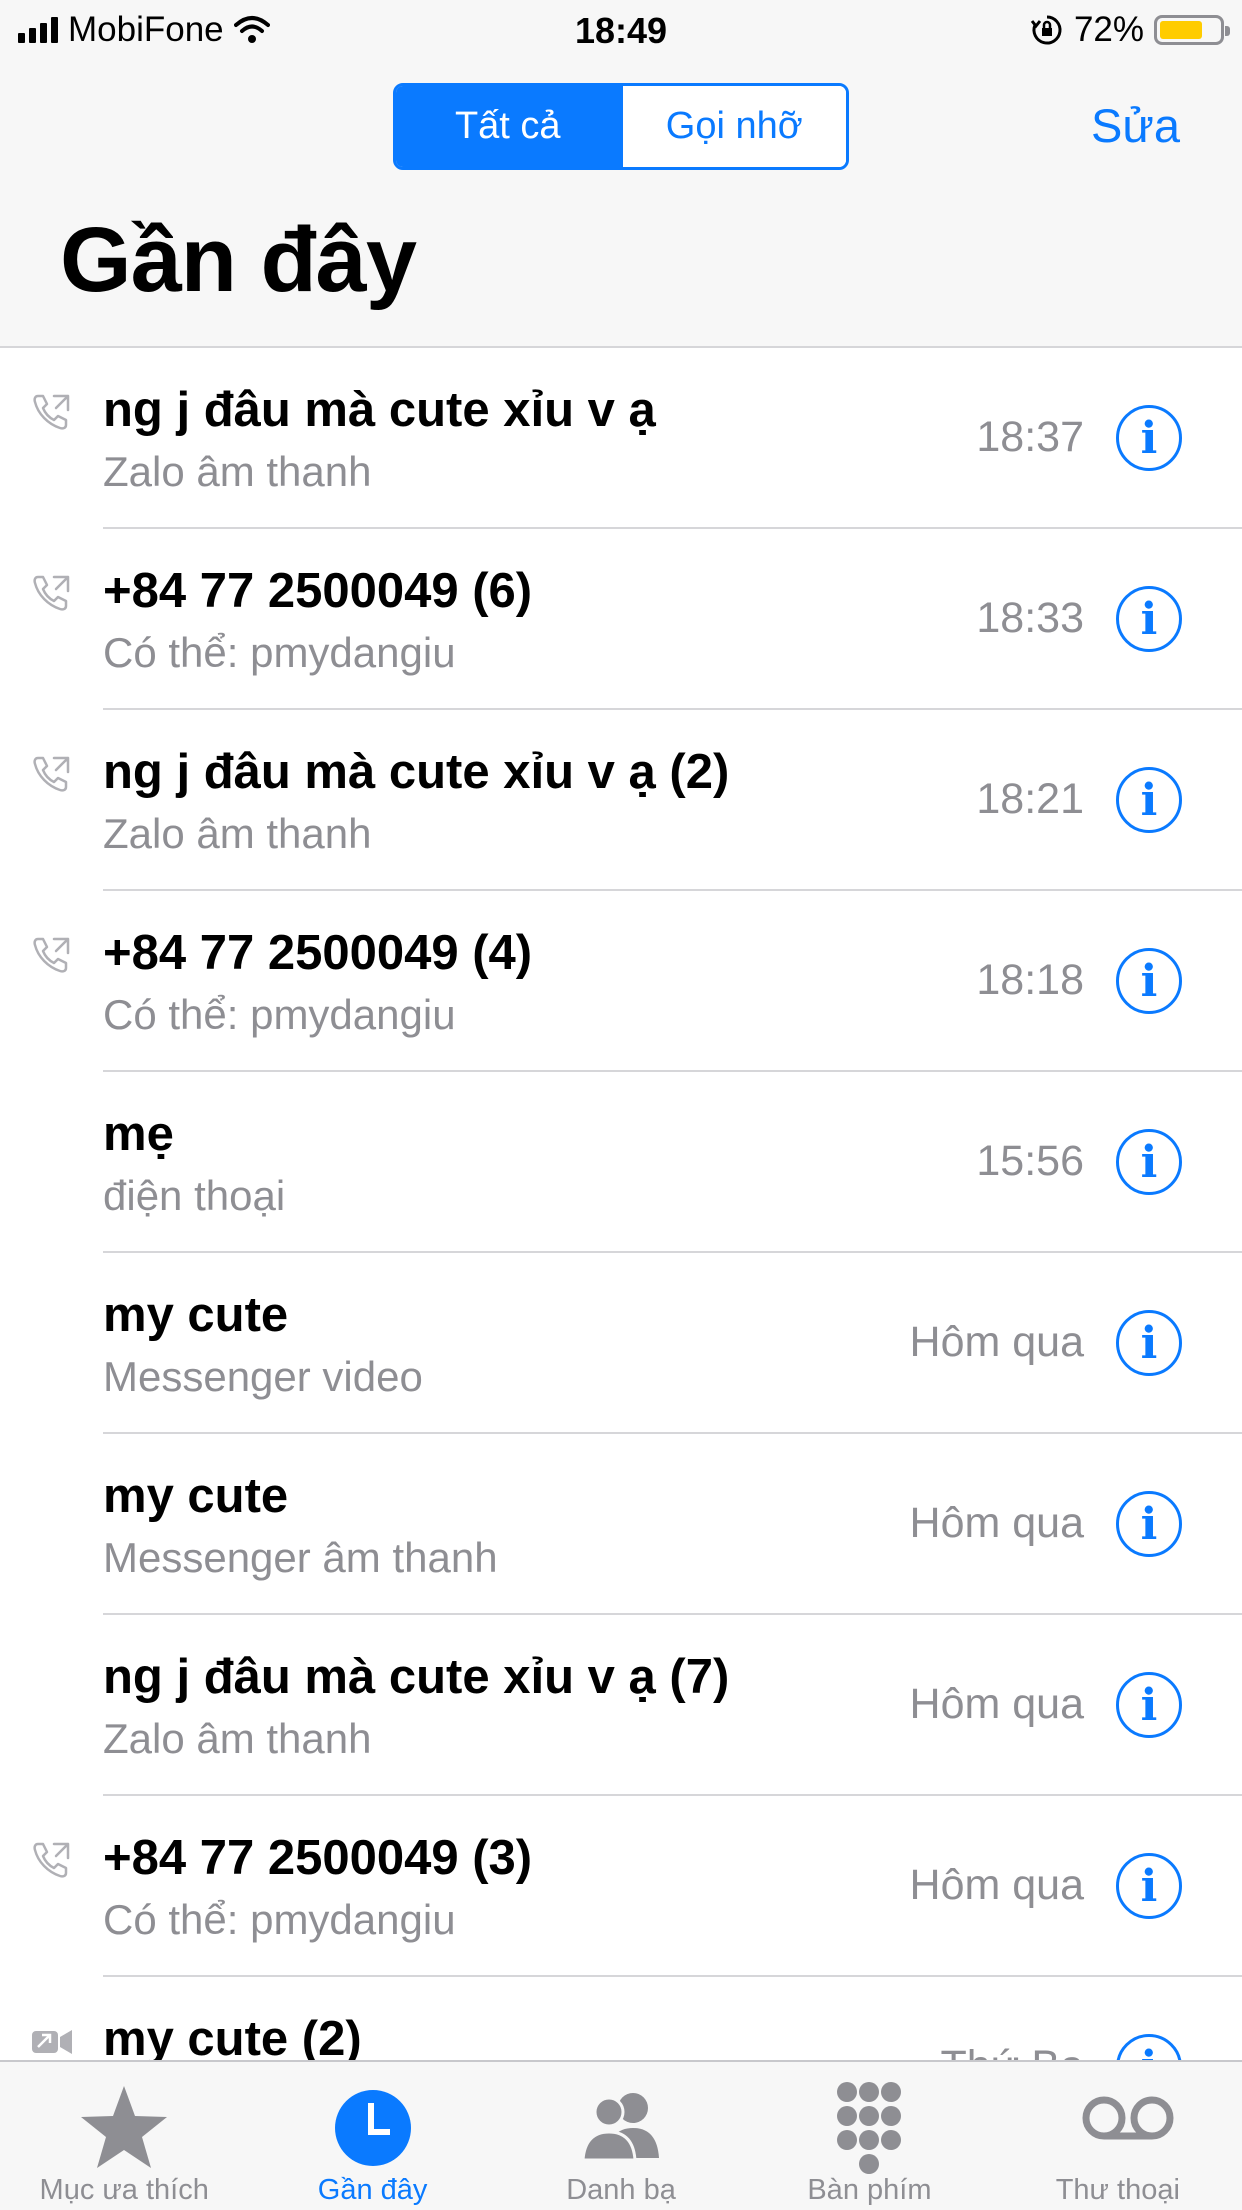 Image resolution: width=1242 pixels, height=2210 pixels. I want to click on segment-missed: Gọi nhỡ, so click(732, 126).